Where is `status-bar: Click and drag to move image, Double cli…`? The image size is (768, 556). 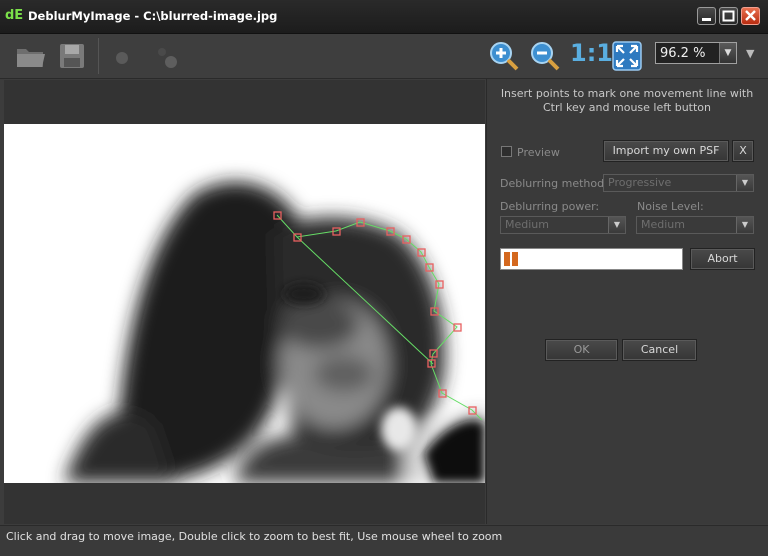 status-bar: Click and drag to move image, Double cli… is located at coordinates (384, 540).